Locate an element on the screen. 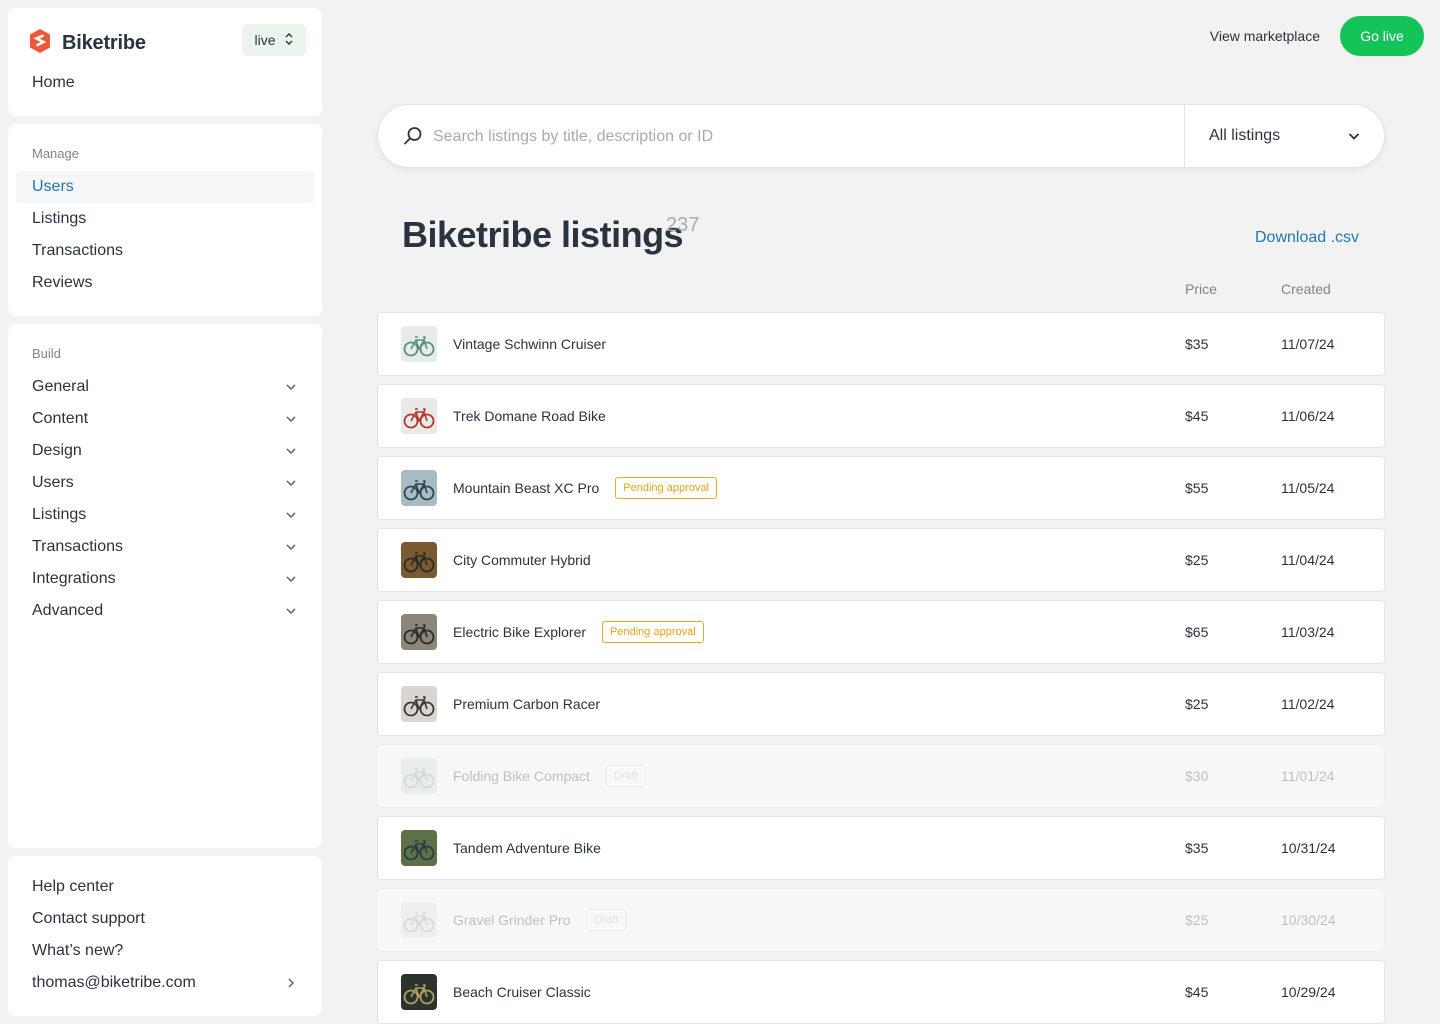  listing-created-date: 11/06/24 is located at coordinates (1308, 416).